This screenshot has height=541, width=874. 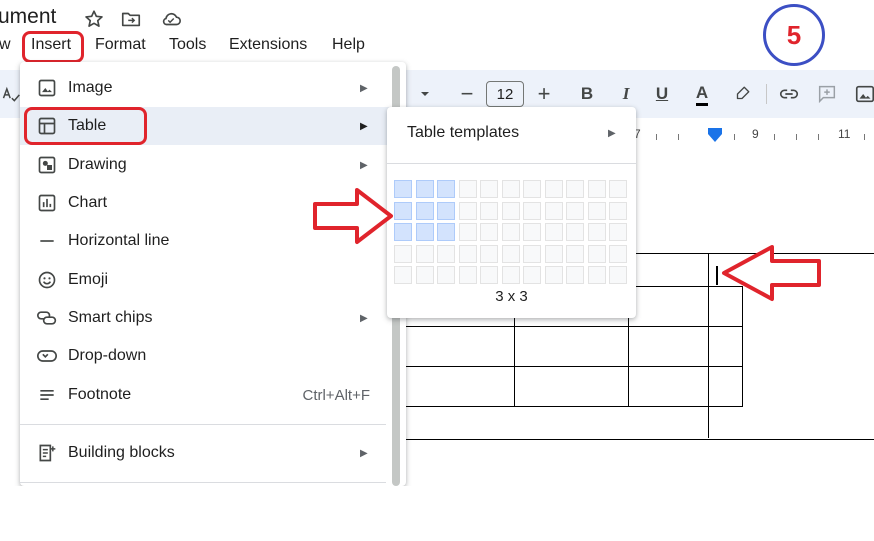 What do you see at coordinates (827, 94) in the screenshot?
I see `add-comment-icon` at bounding box center [827, 94].